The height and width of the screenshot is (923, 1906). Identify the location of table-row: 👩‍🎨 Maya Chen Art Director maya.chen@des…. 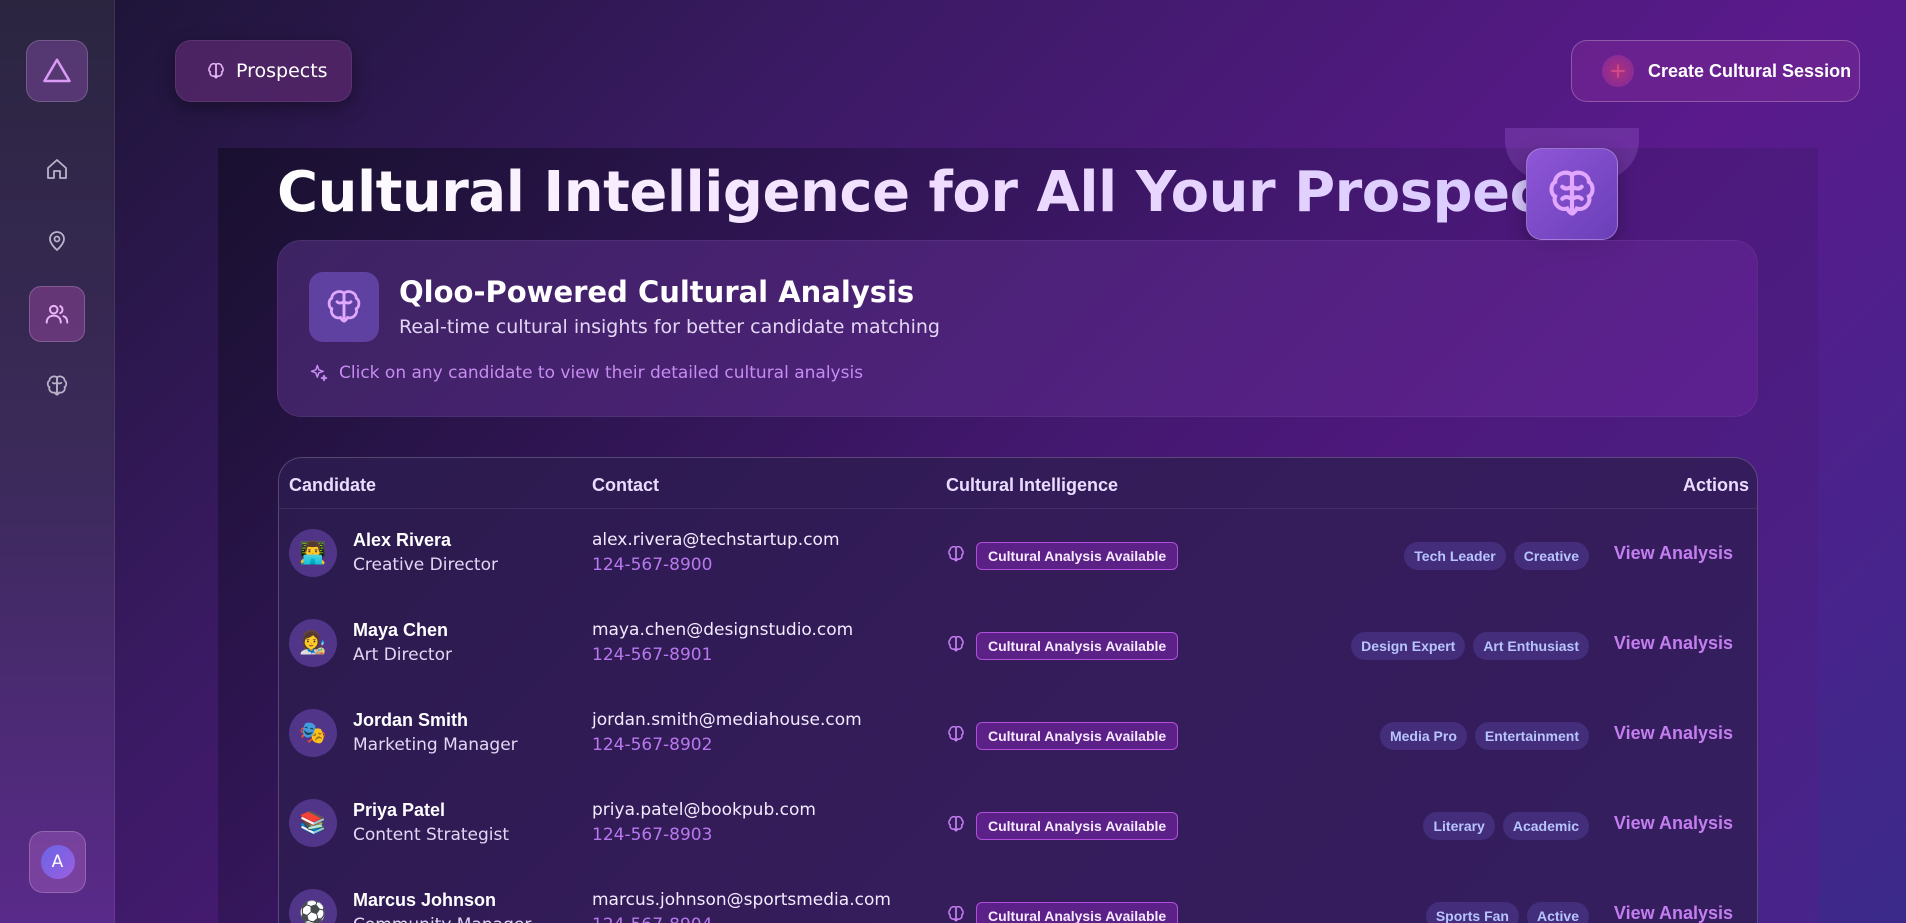
(1018, 645).